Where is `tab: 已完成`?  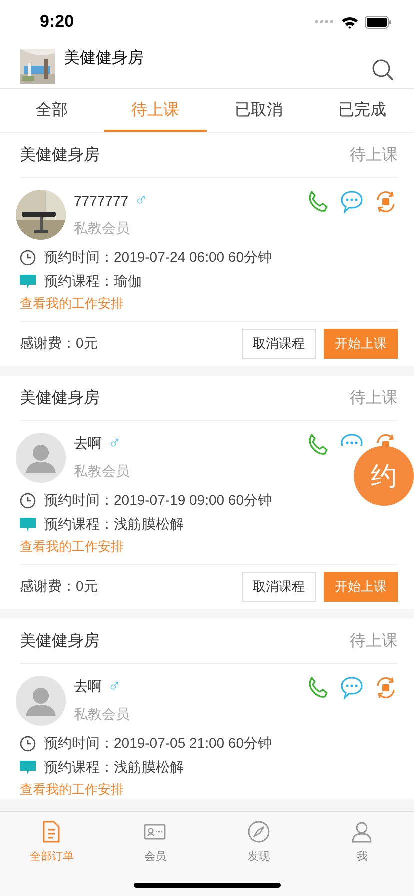
tab: 已完成 is located at coordinates (362, 110).